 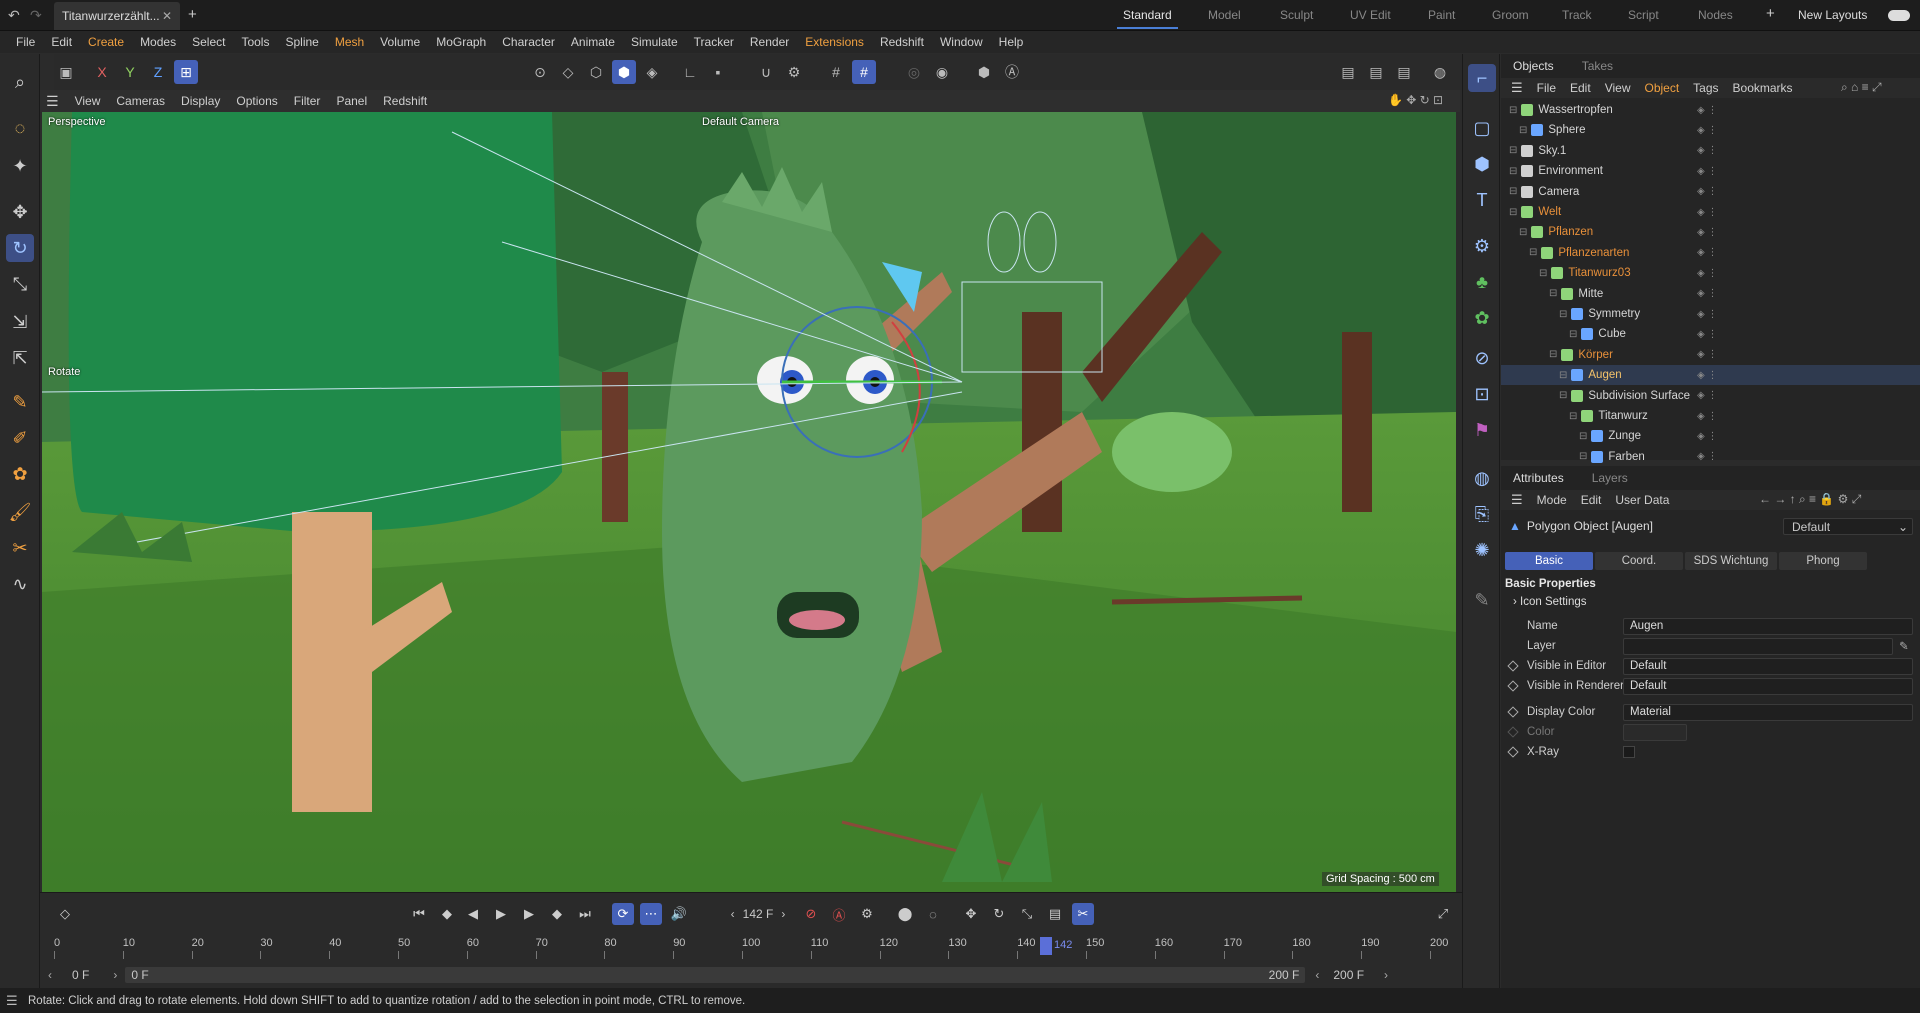 What do you see at coordinates (20, 284) in the screenshot?
I see `scale-tool-icon: ⤡` at bounding box center [20, 284].